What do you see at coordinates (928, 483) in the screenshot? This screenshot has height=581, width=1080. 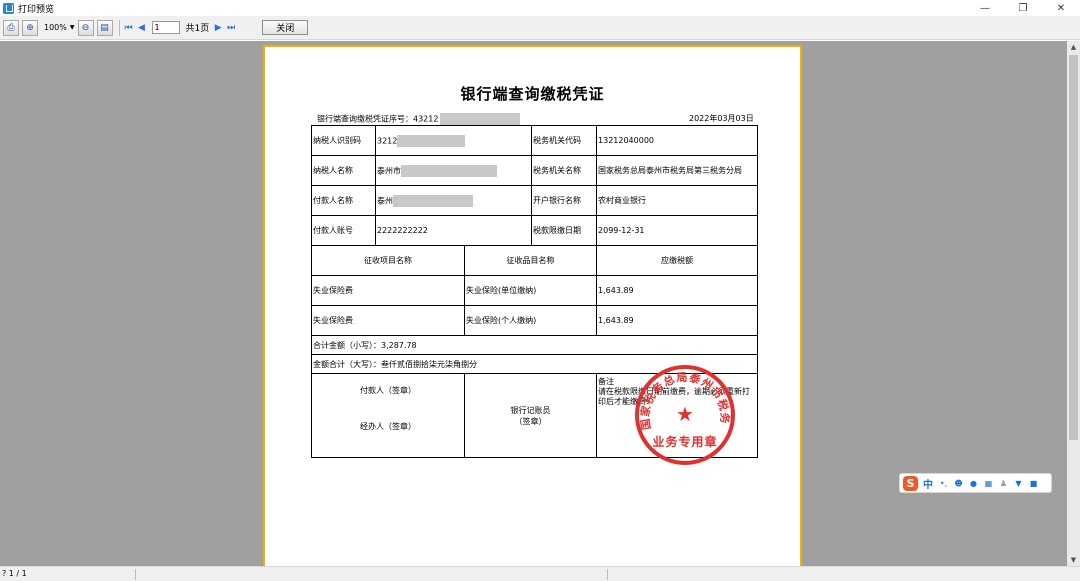 I see `ime-mode-toggle: 中` at bounding box center [928, 483].